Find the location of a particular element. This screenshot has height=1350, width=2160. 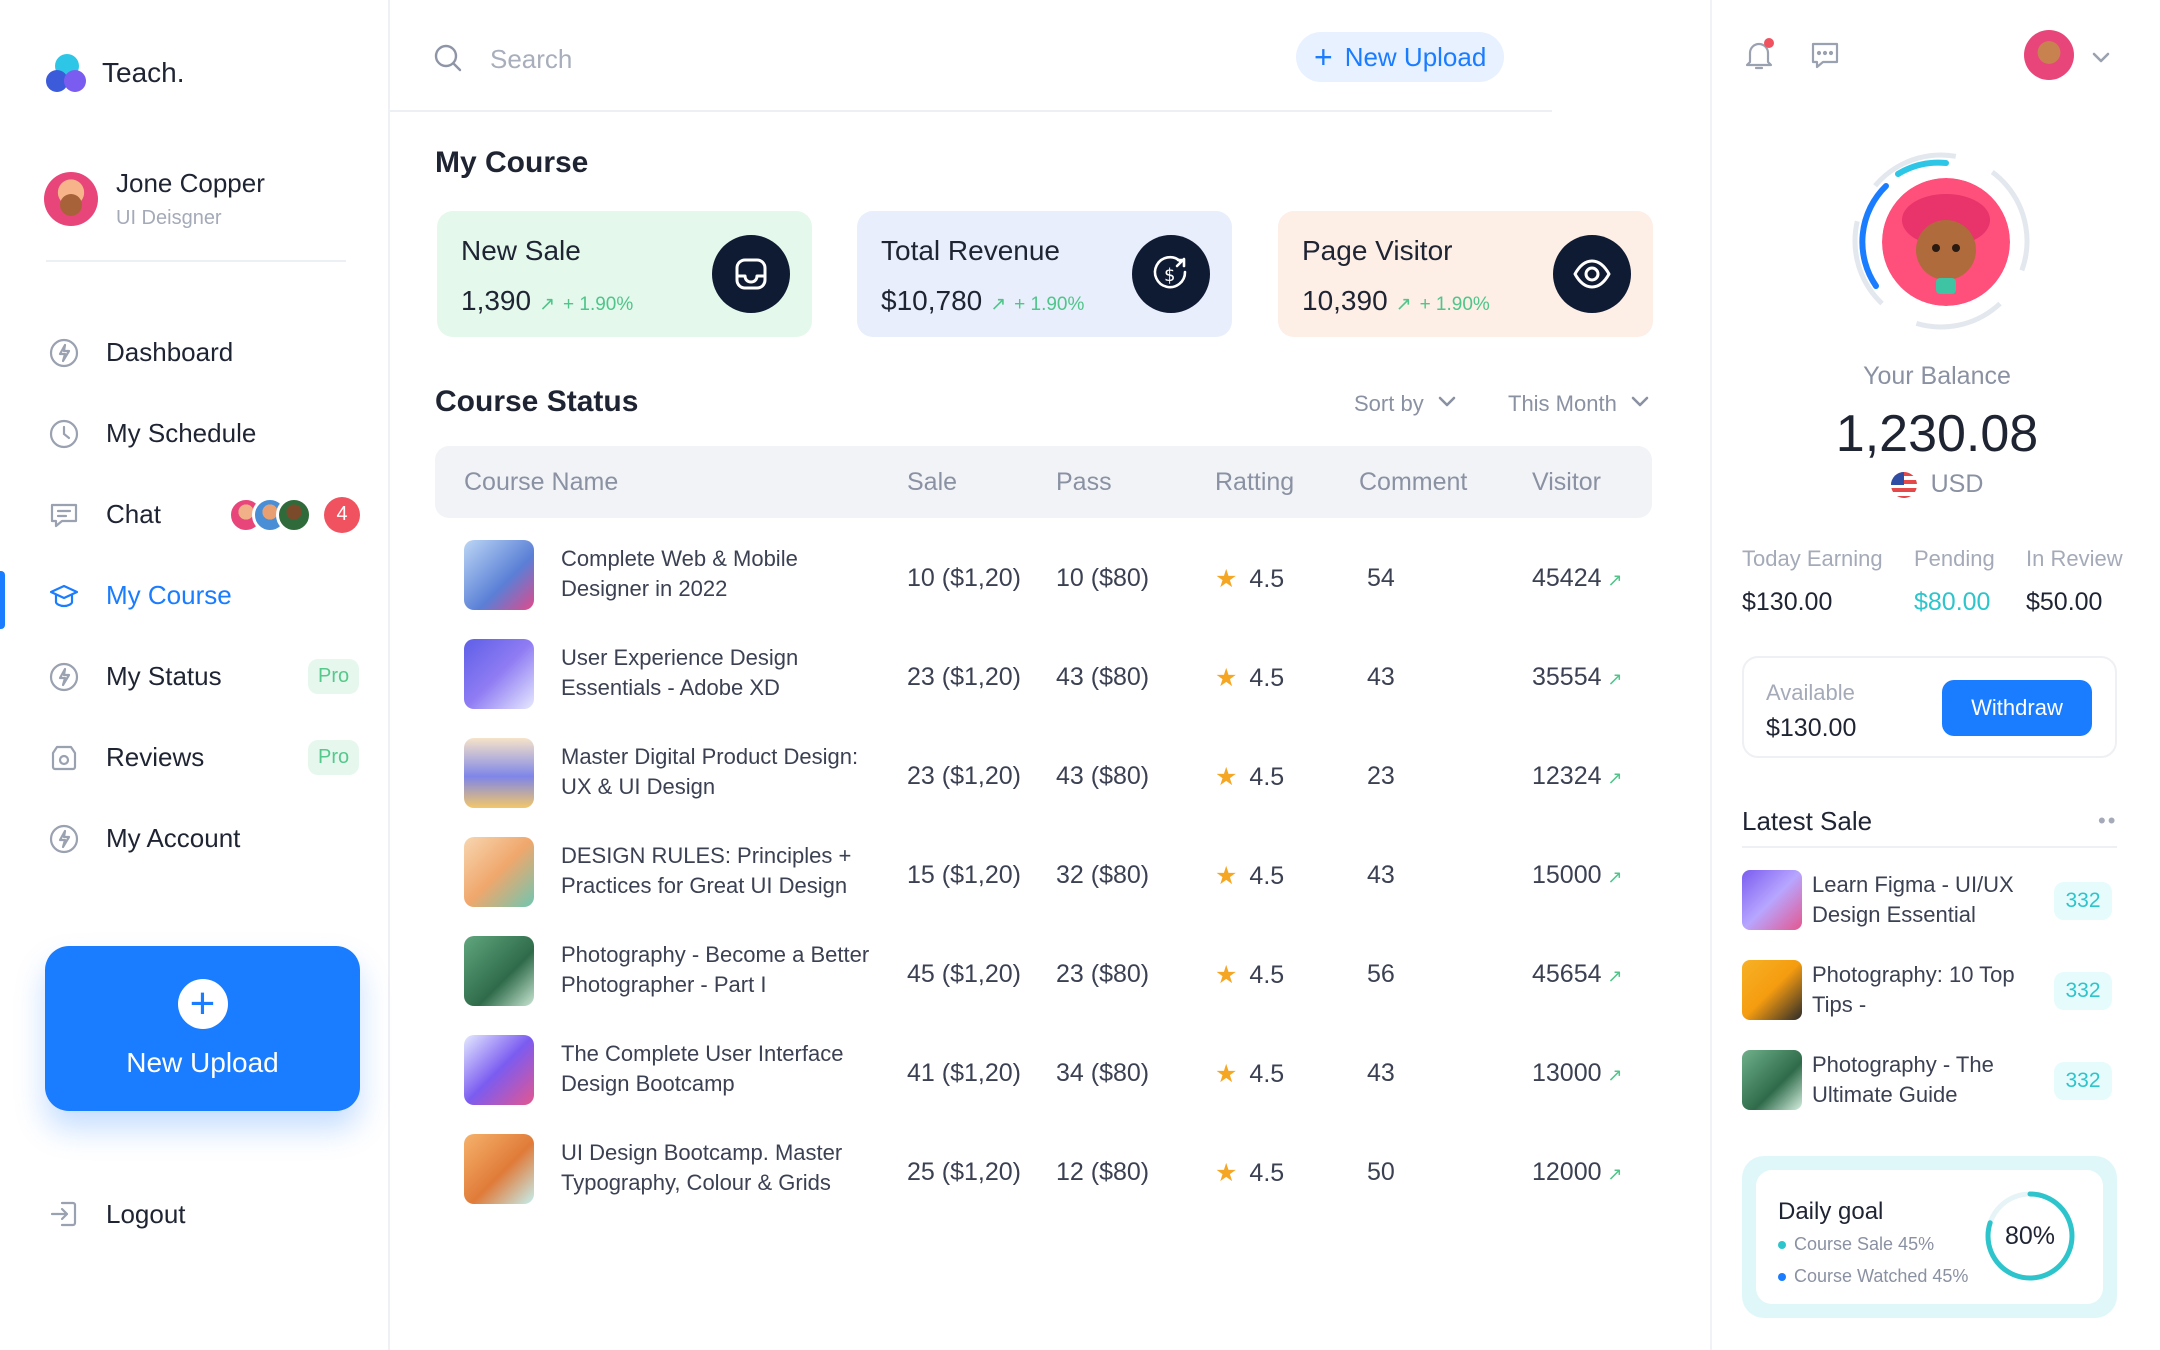

goal-item-label: Course Sale 45% is located at coordinates (1864, 1244).